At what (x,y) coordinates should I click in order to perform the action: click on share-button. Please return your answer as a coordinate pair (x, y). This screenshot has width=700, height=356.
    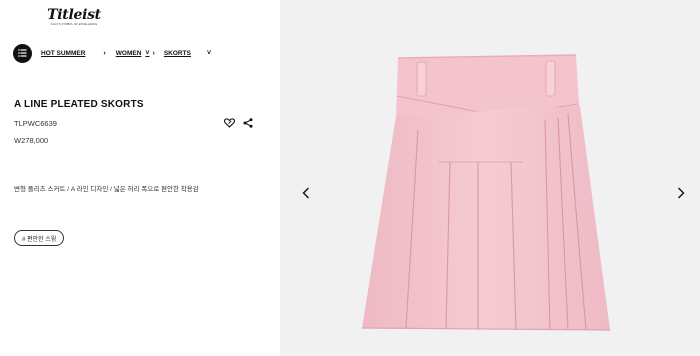
    Looking at the image, I should click on (248, 123).